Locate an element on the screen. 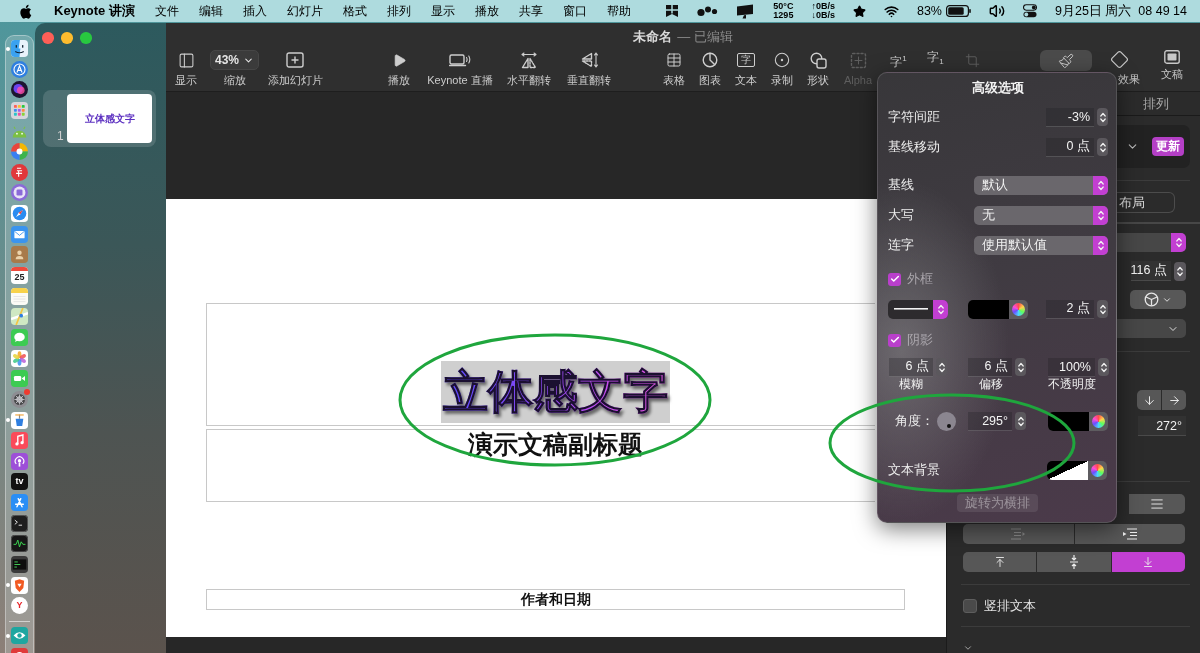  notepad-icon is located at coordinates (19, 296).